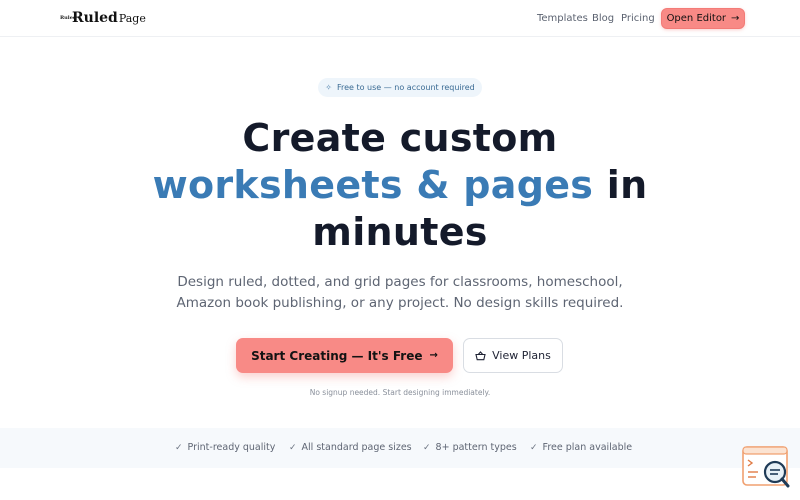 The width and height of the screenshot is (800, 500). What do you see at coordinates (405, 87) in the screenshot?
I see `badge-text: Free to use — no account required` at bounding box center [405, 87].